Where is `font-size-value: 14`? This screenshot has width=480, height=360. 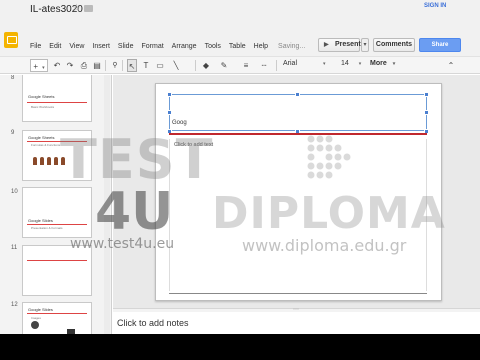 font-size-value: 14 is located at coordinates (345, 63).